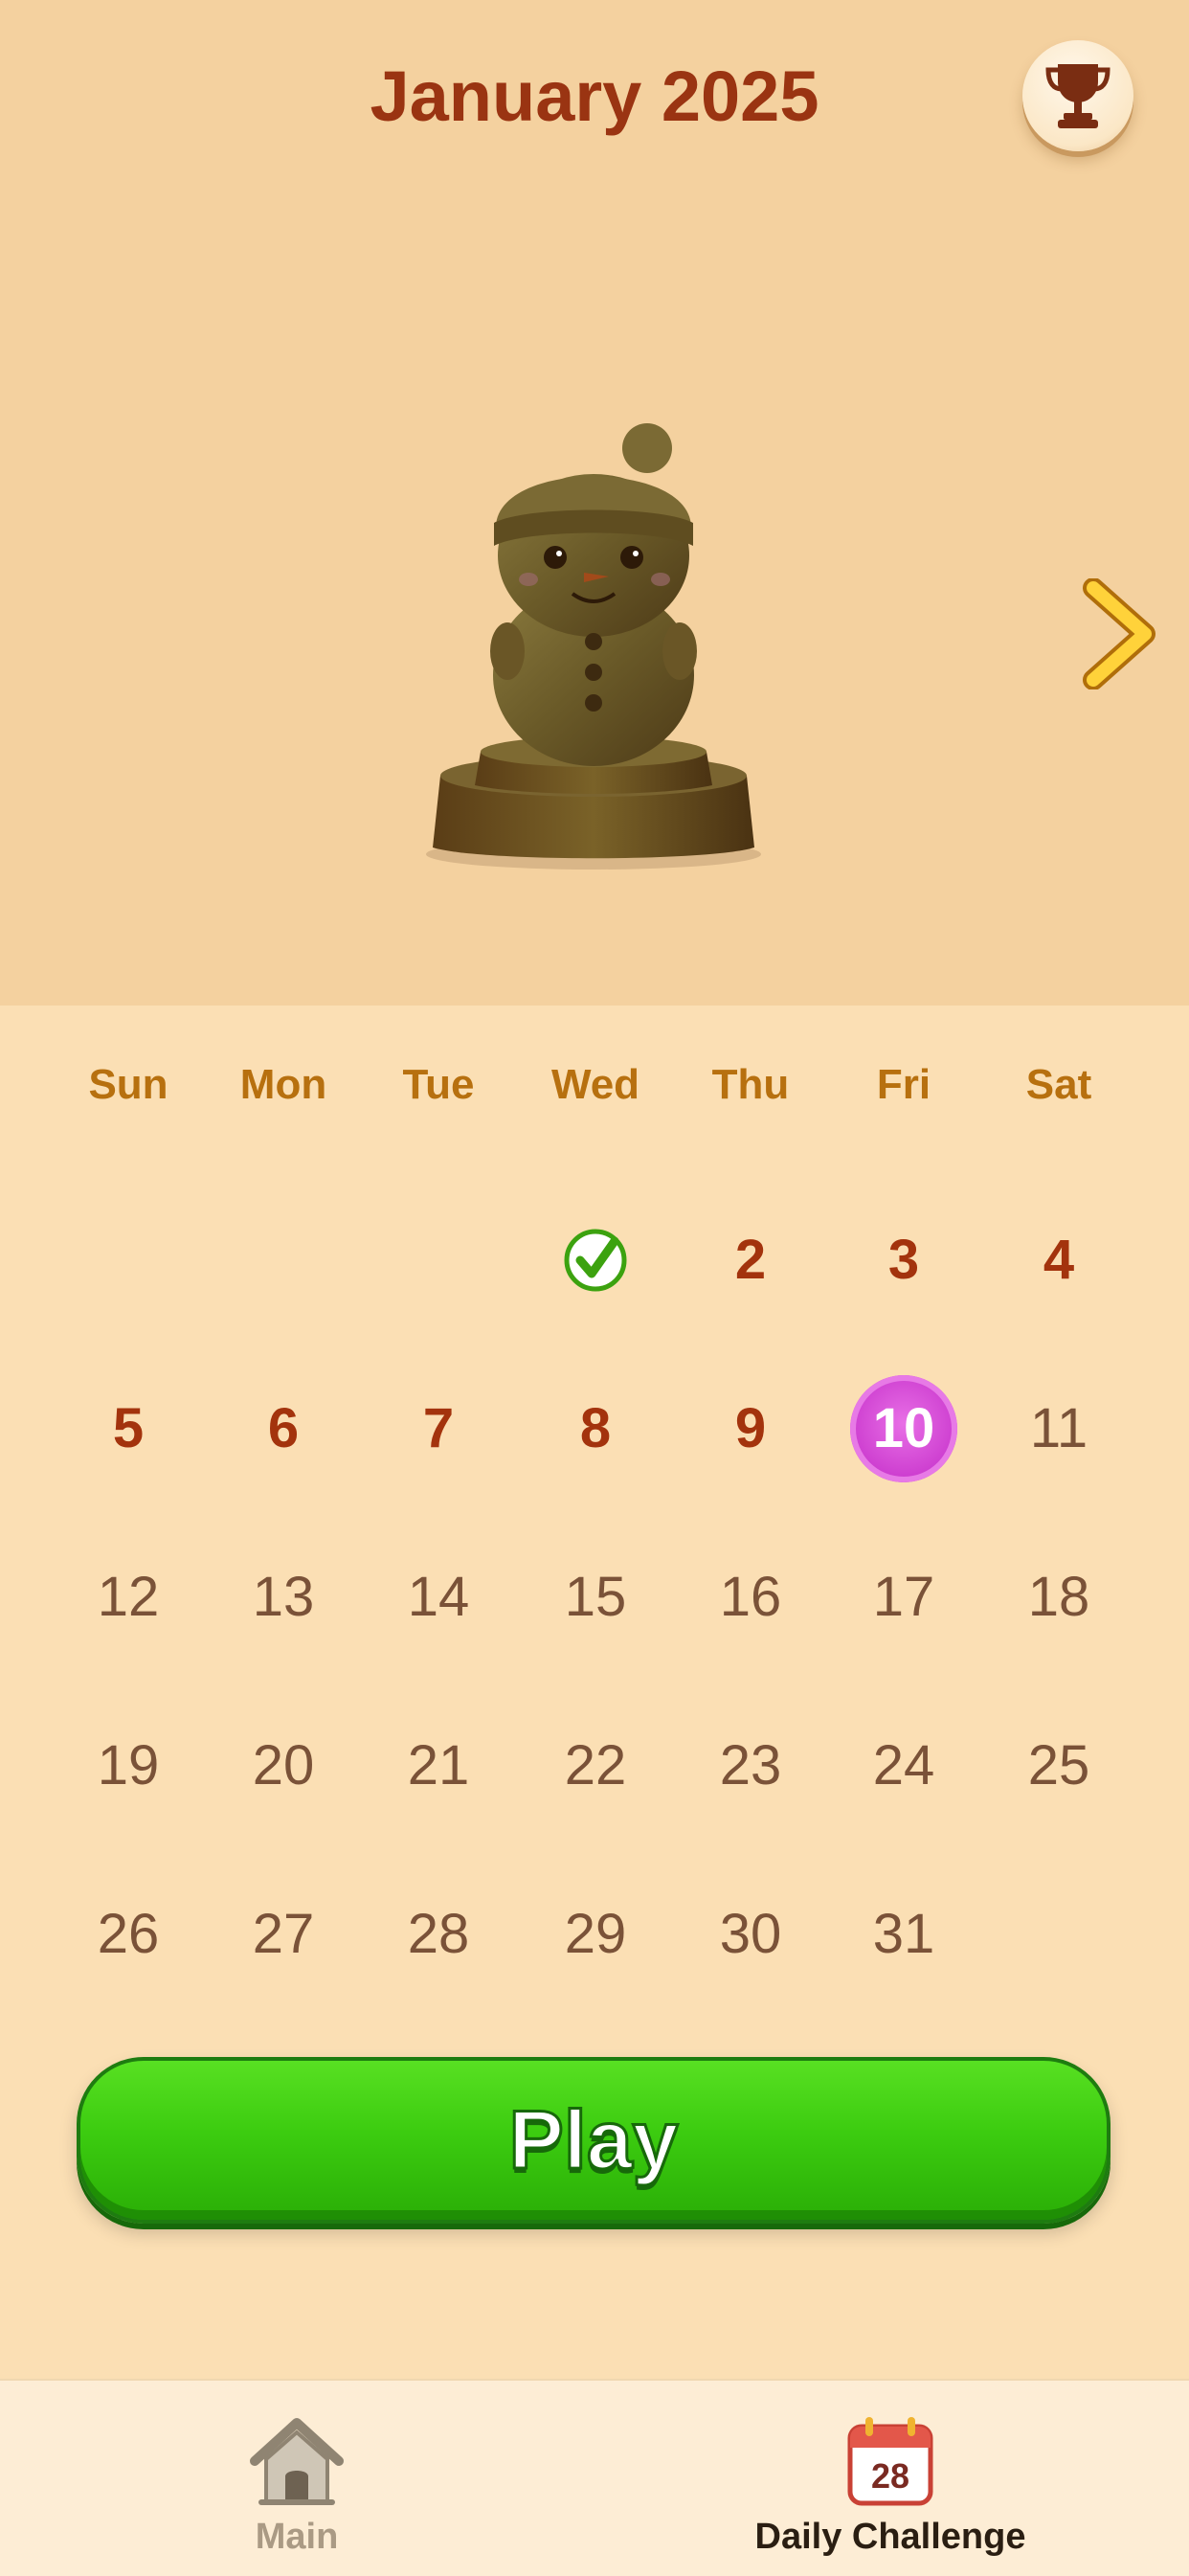  What do you see at coordinates (283, 1765) in the screenshot?
I see `day-20: 20` at bounding box center [283, 1765].